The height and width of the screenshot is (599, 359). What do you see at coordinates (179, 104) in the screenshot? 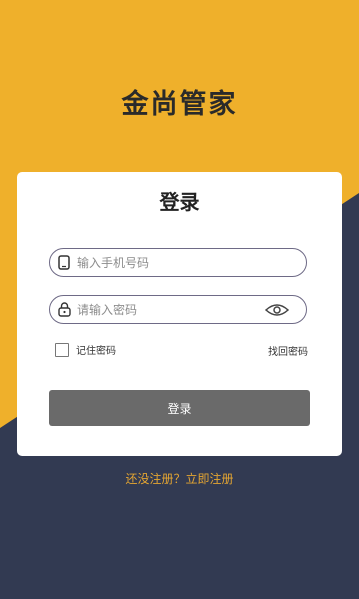
I see `app-title: 金尚管家` at bounding box center [179, 104].